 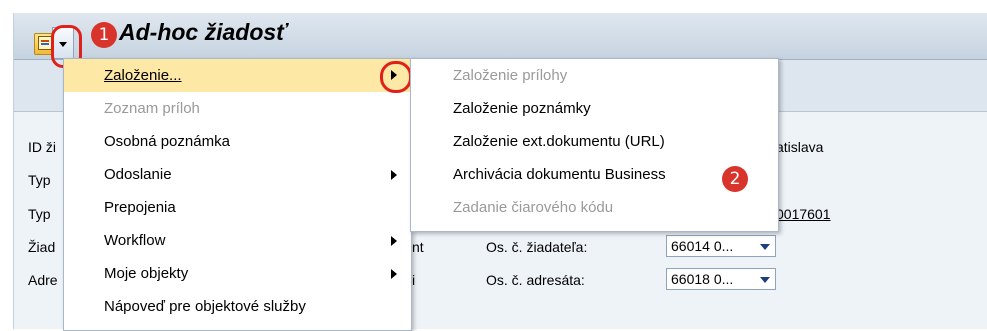 What do you see at coordinates (237, 174) in the screenshot?
I see `menu-item-send: Odoslanie` at bounding box center [237, 174].